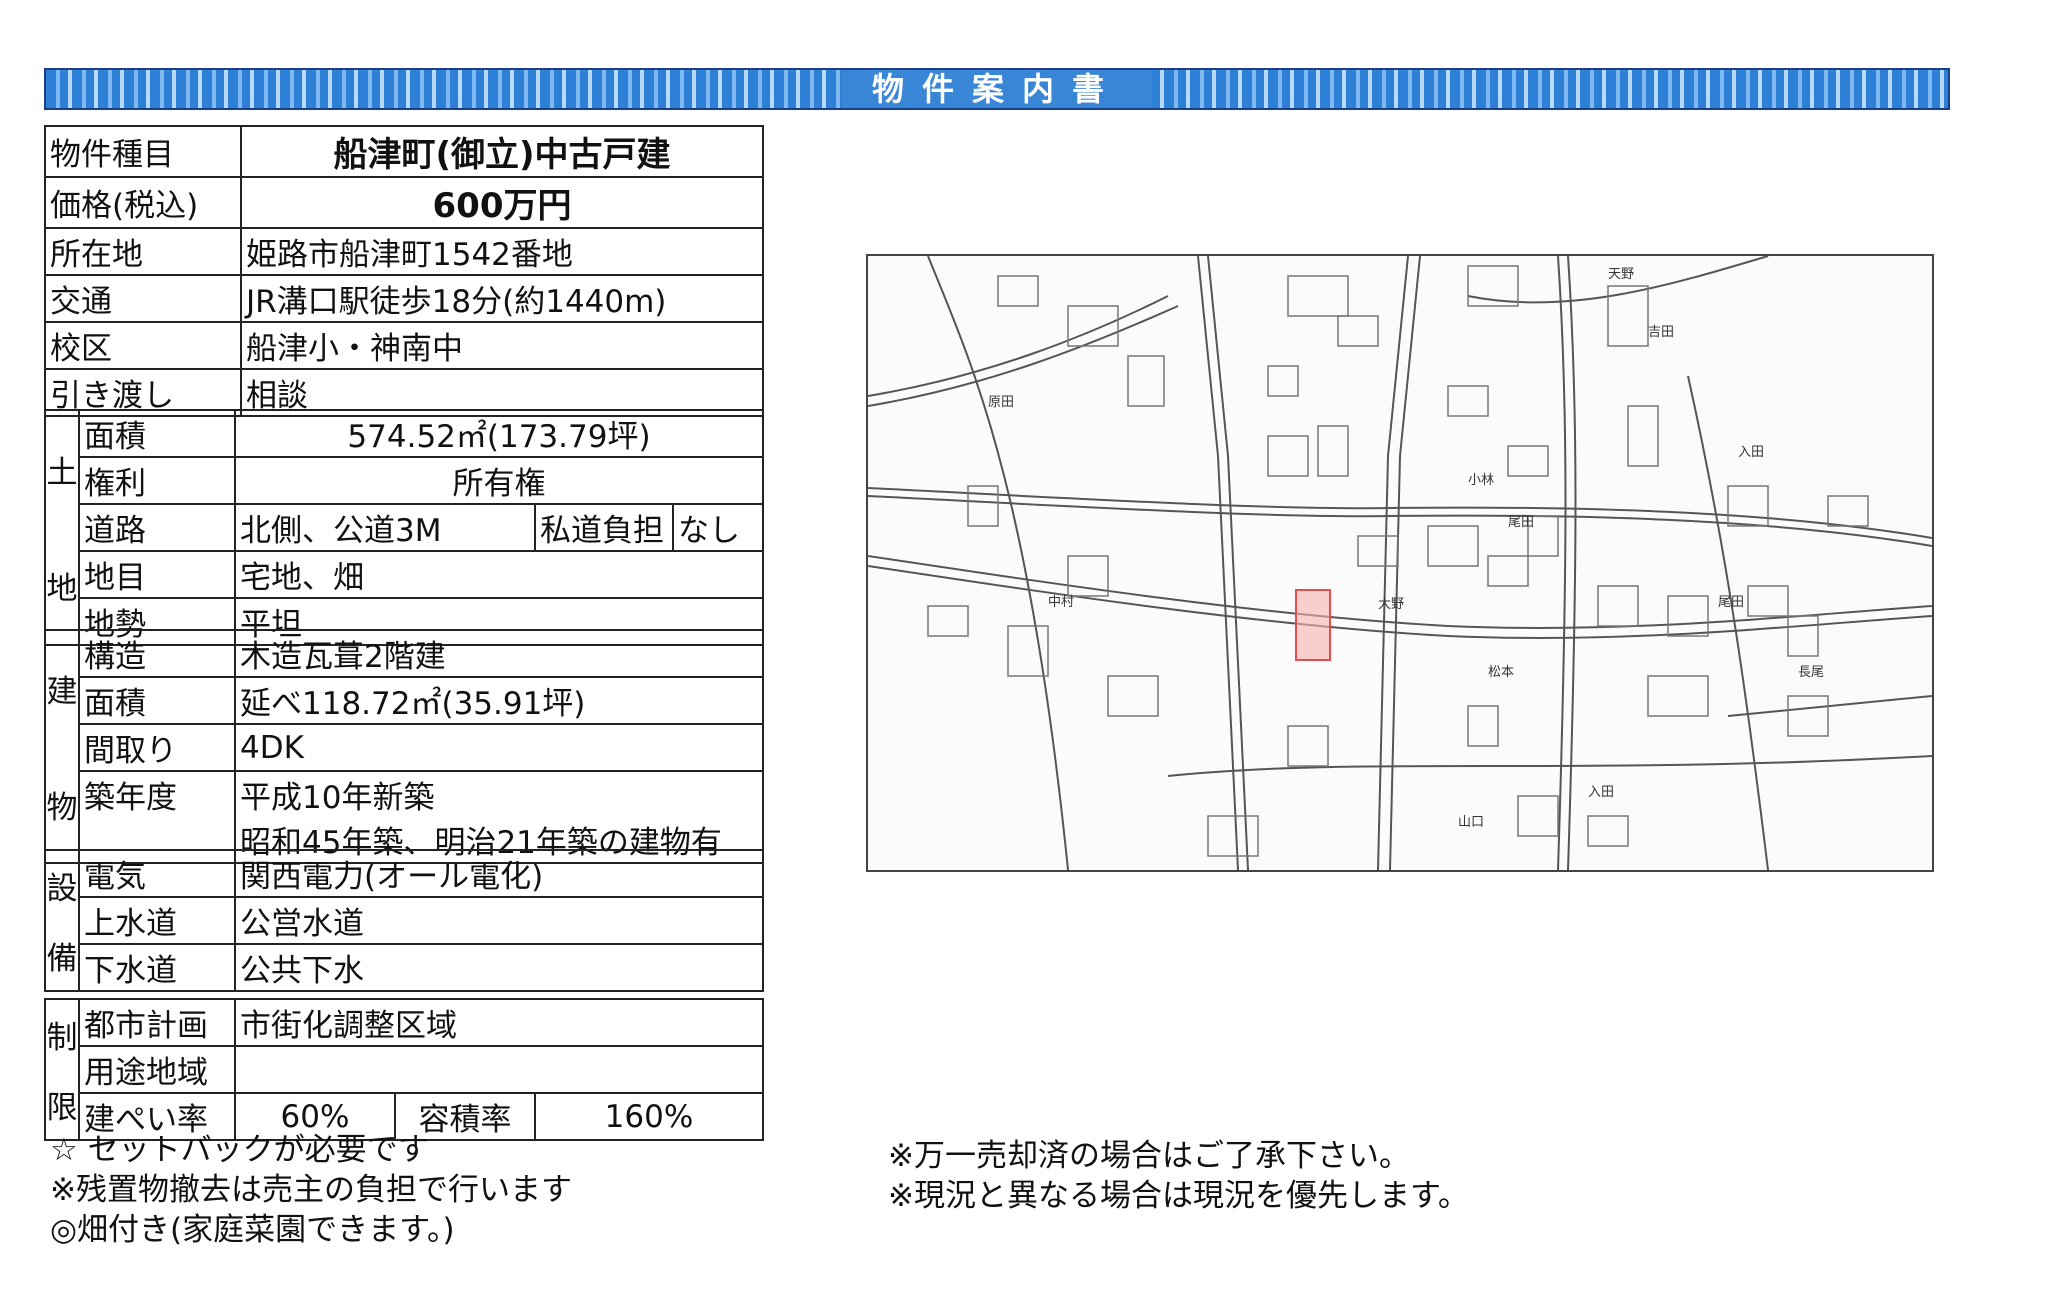  I want to click on land-area-value: 574.52㎡(173.79坪), so click(499, 433).